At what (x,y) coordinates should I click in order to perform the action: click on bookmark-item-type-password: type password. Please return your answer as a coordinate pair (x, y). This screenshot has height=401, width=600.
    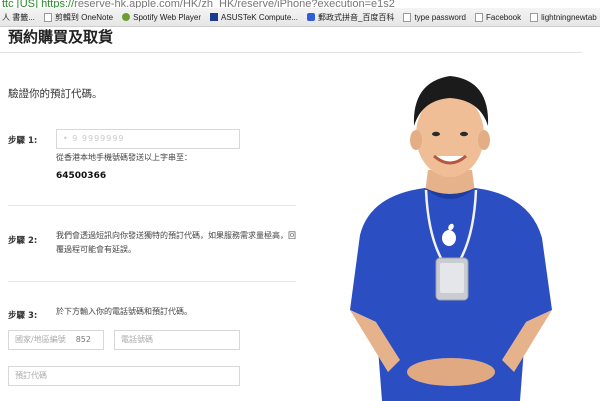
    Looking at the image, I should click on (434, 17).